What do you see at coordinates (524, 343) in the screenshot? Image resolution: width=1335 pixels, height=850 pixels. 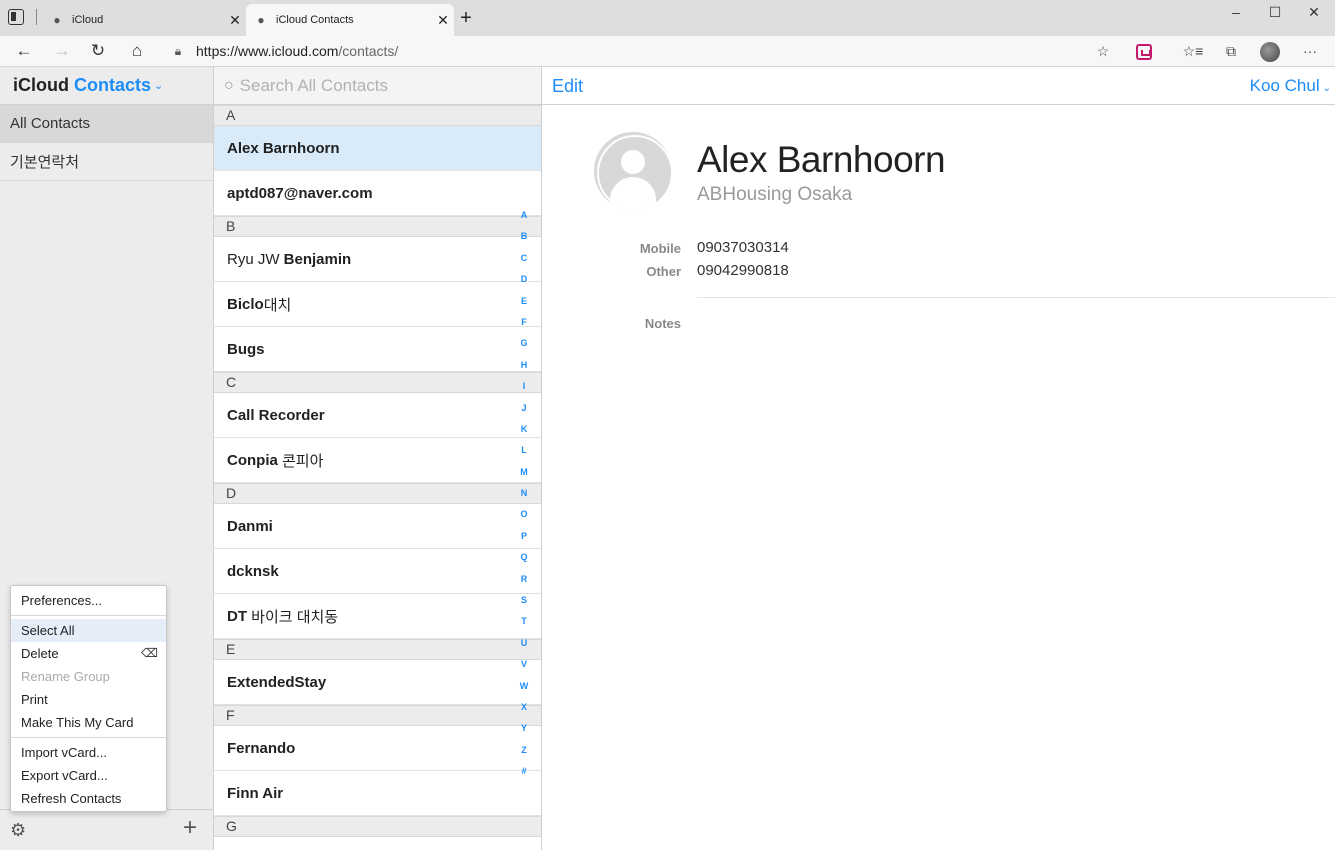 I see `index-letter: G` at bounding box center [524, 343].